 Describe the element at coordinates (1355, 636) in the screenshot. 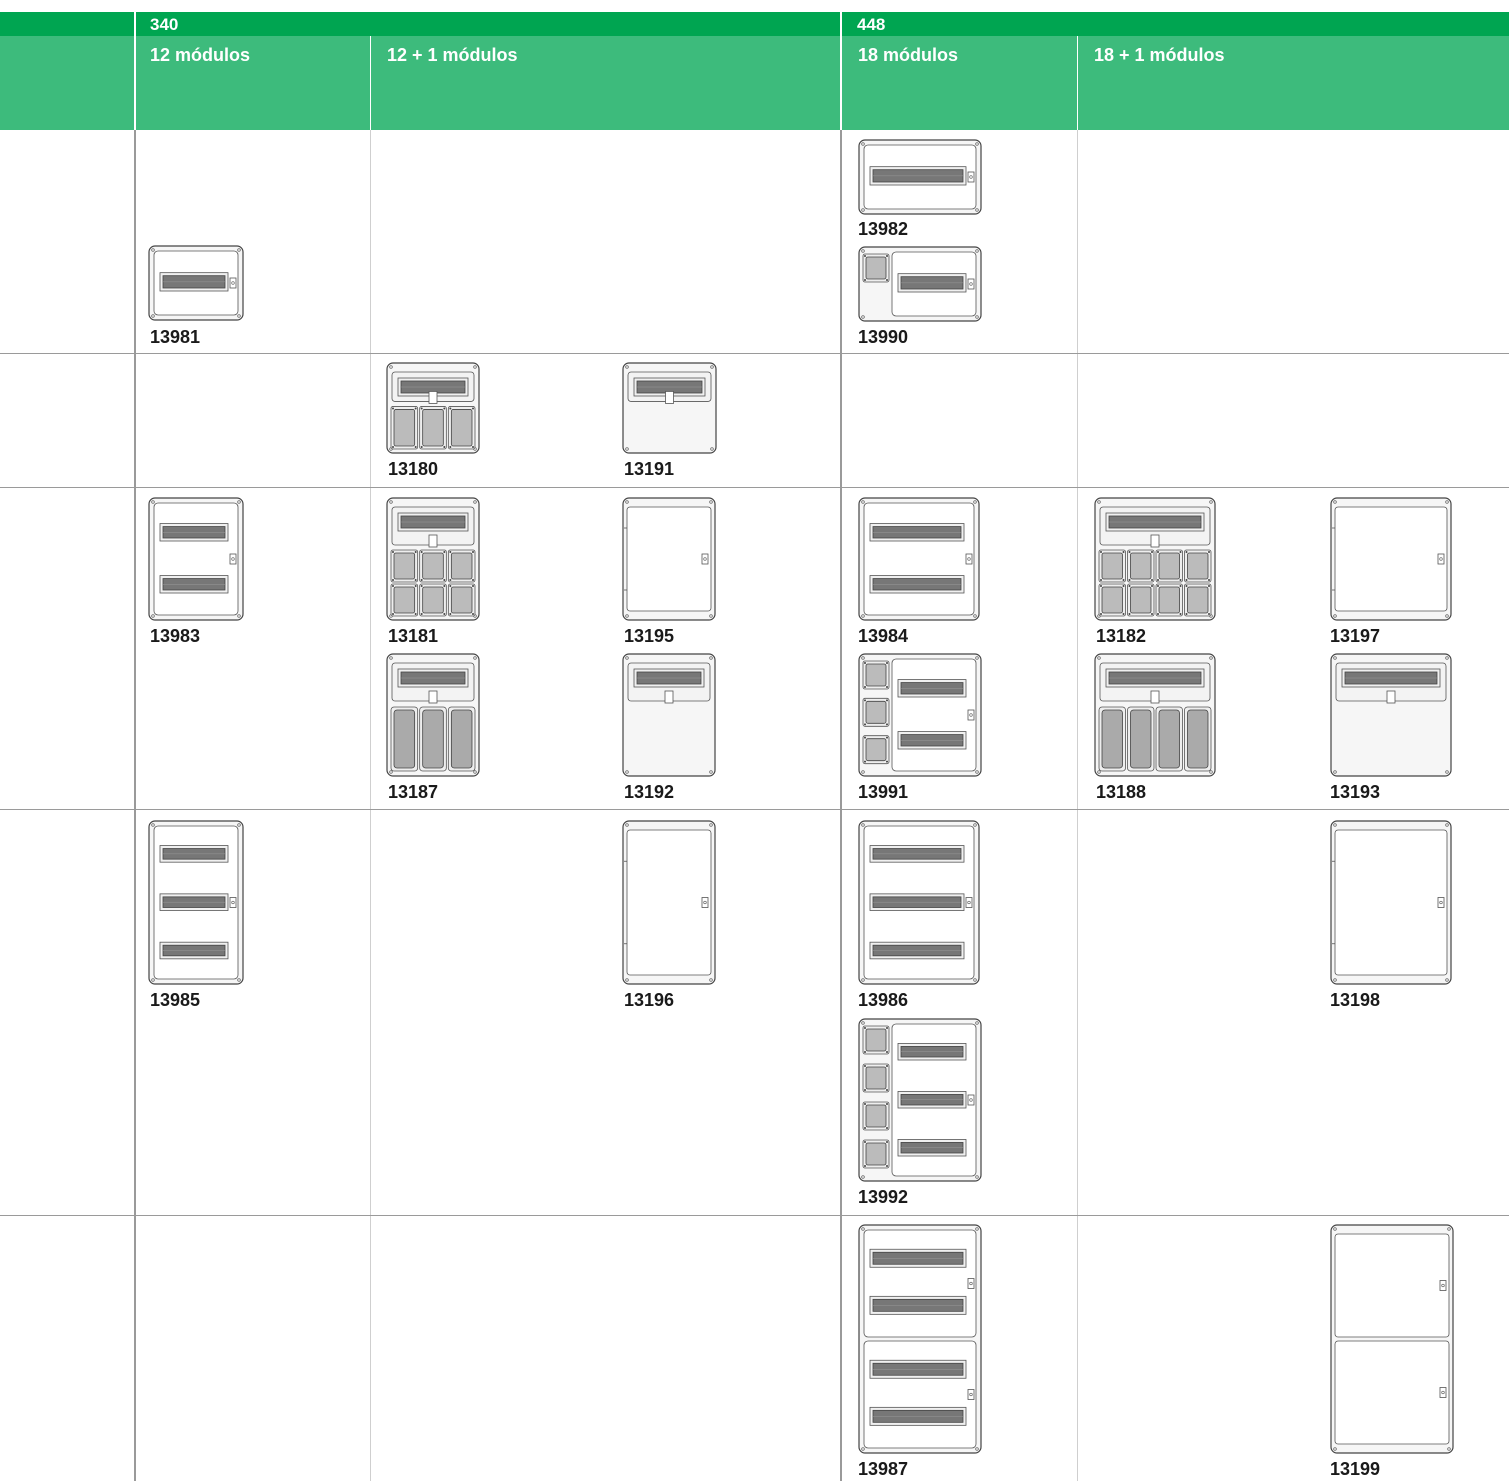

I see `product-code-label: 13197` at that location.